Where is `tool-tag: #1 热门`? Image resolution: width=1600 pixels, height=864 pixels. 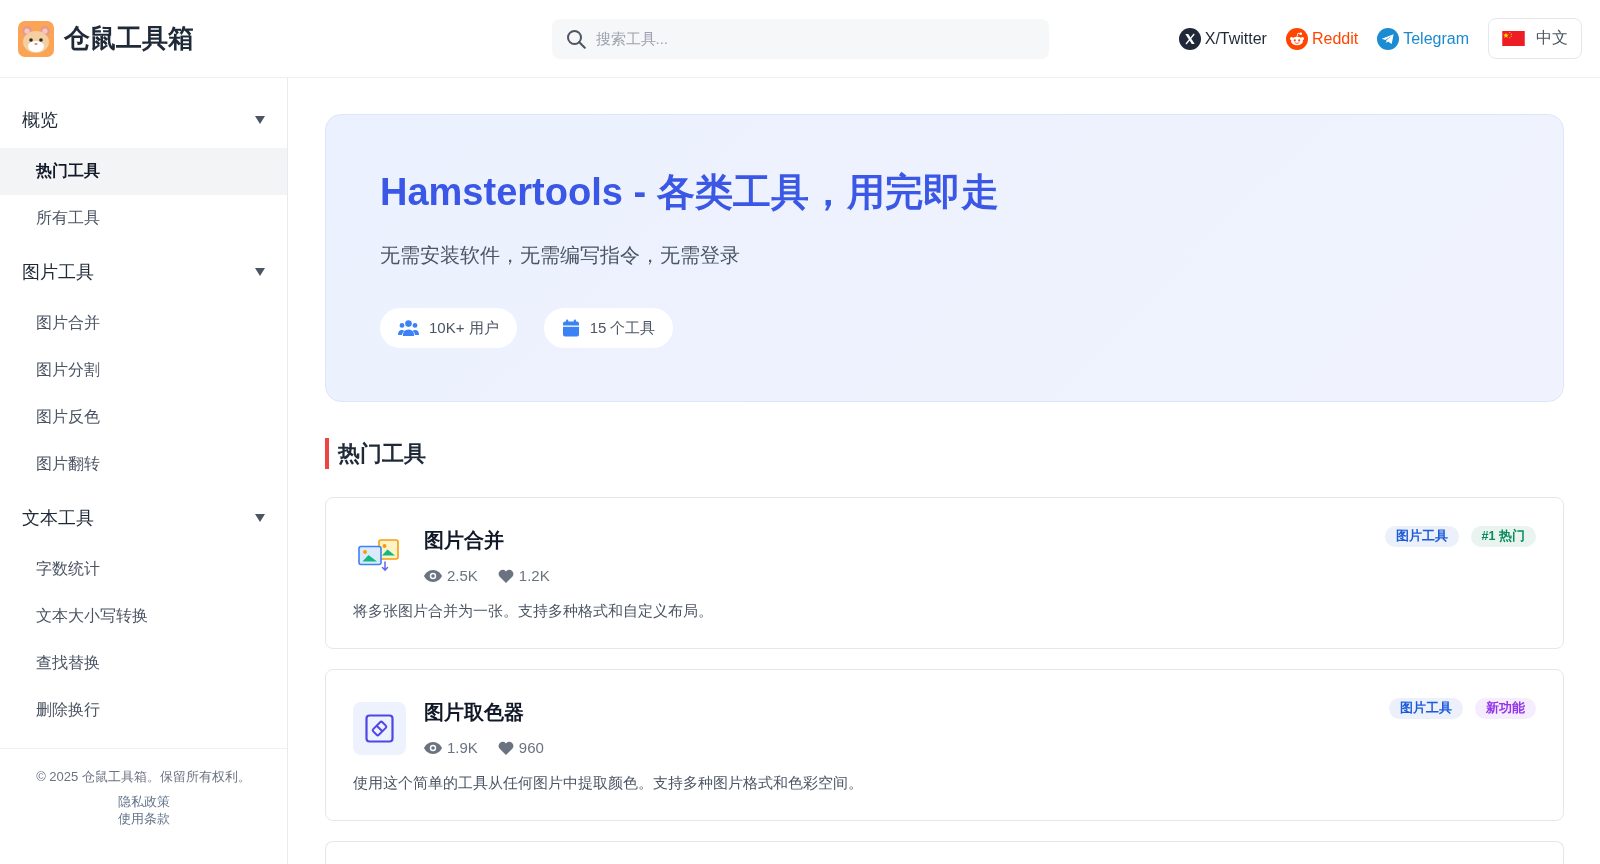
tool-tag: #1 热门 is located at coordinates (1503, 536).